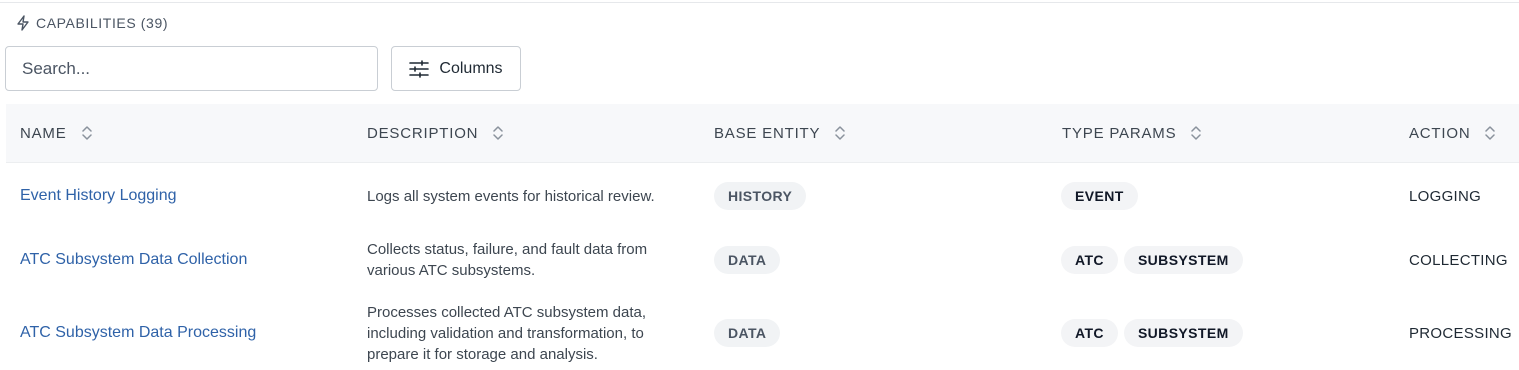 This screenshot has height=370, width=1519. What do you see at coordinates (1458, 260) in the screenshot?
I see `capability-action: COLLECTING` at bounding box center [1458, 260].